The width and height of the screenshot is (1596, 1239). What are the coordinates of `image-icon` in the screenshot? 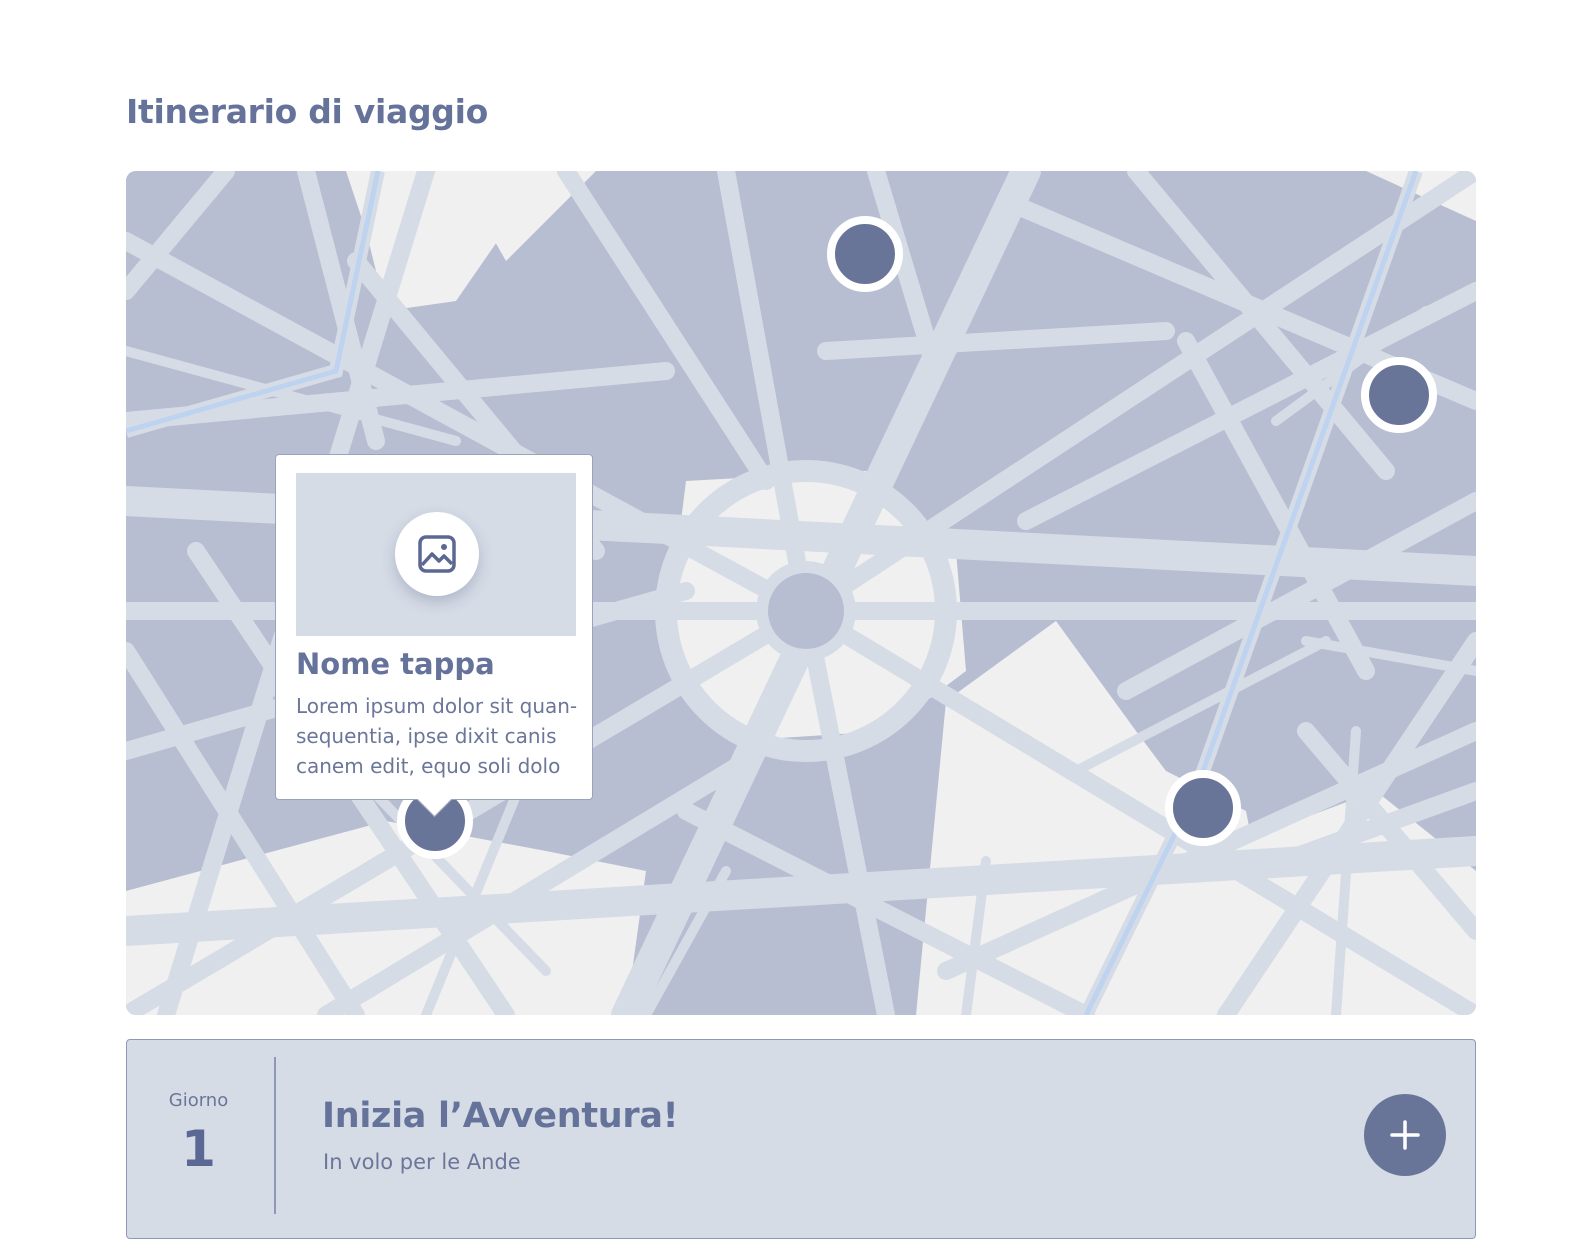 It's located at (437, 554).